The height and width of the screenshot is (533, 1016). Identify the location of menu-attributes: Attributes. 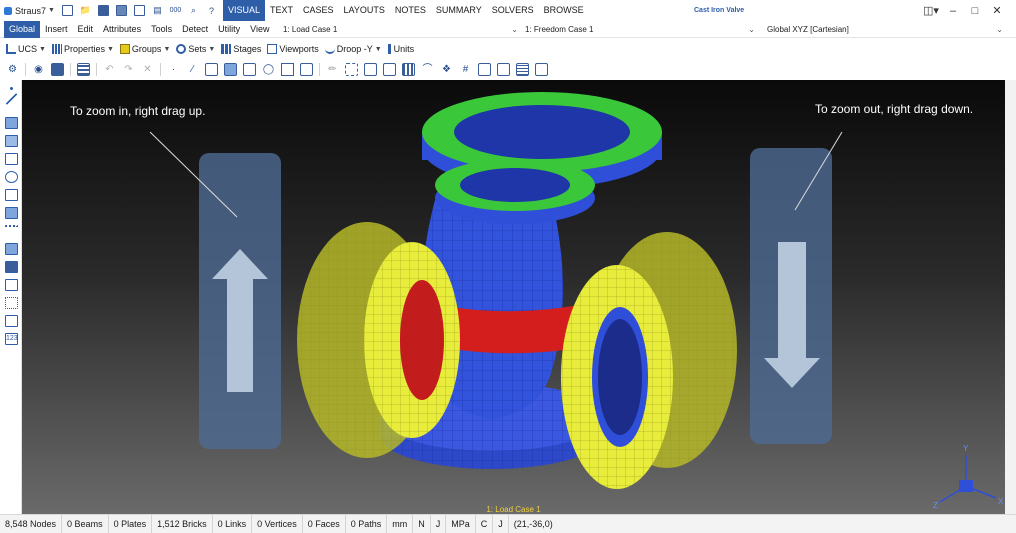
(122, 29).